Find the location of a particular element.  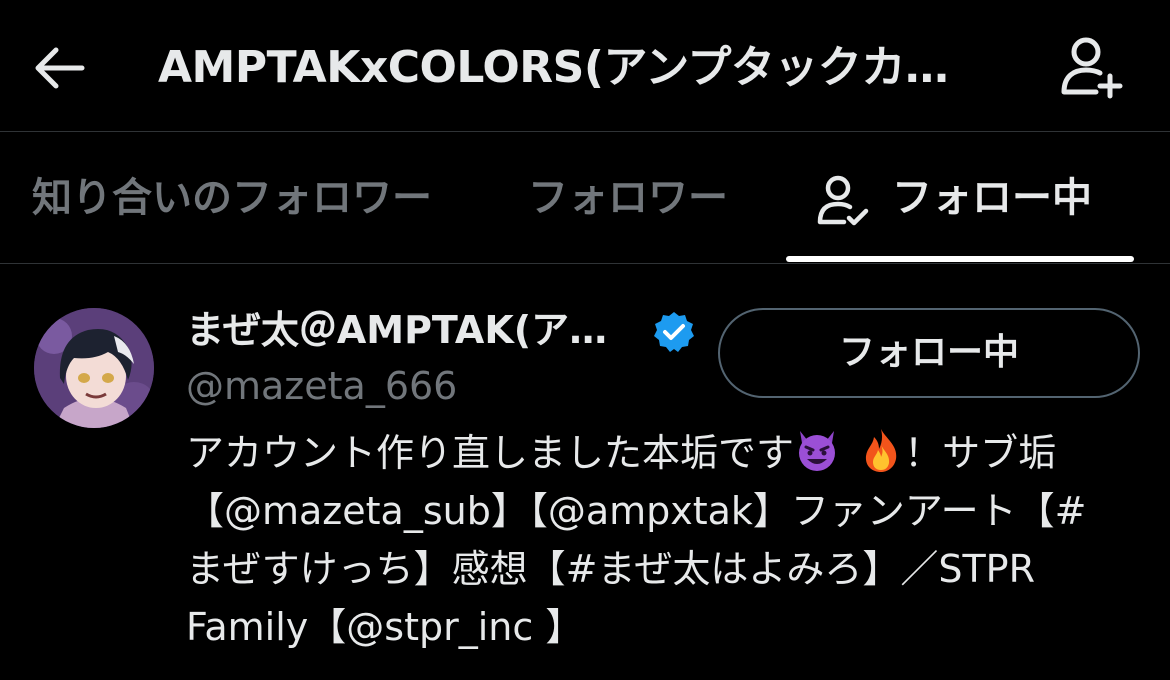

smiling-devil-emoji is located at coordinates (817, 451).